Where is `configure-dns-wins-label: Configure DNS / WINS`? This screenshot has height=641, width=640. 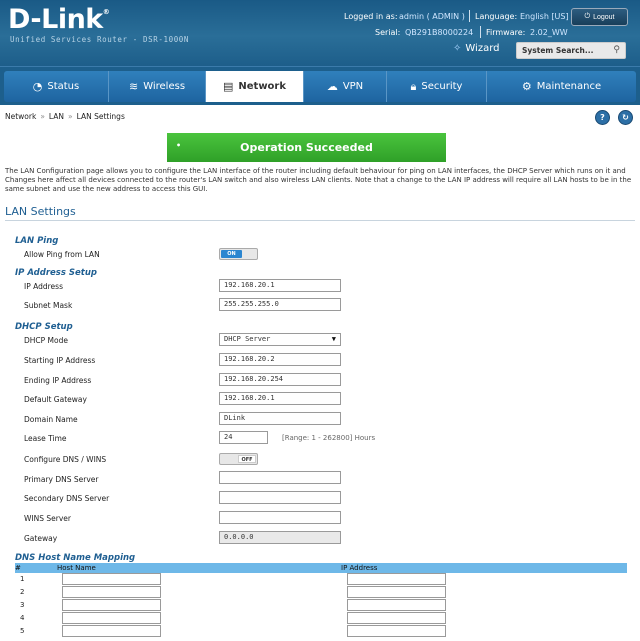
configure-dns-wins-label: Configure DNS / WINS is located at coordinates (65, 459).